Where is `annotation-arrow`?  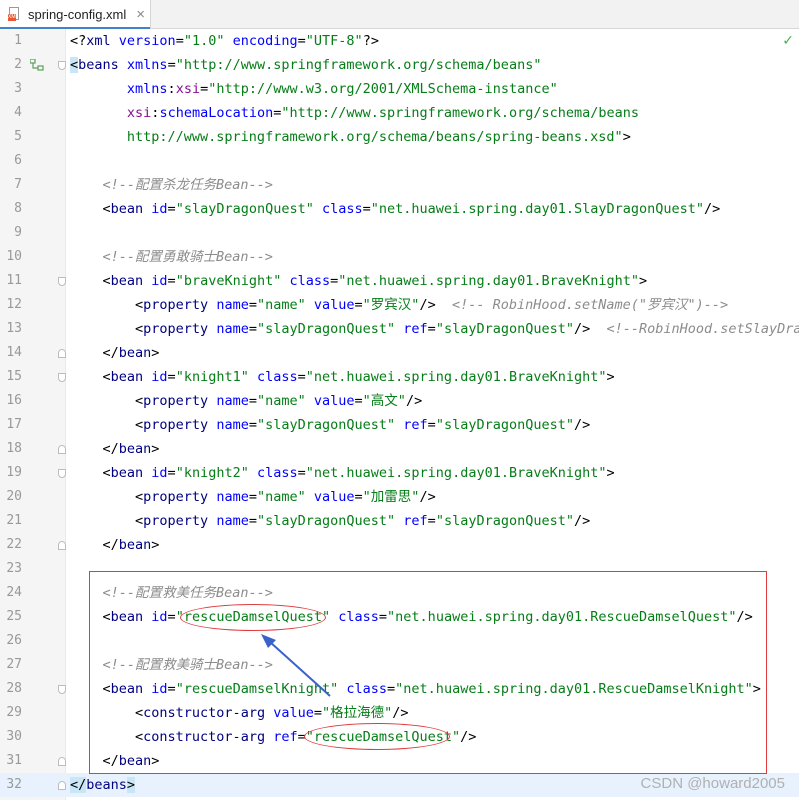
annotation-arrow is located at coordinates (296, 665).